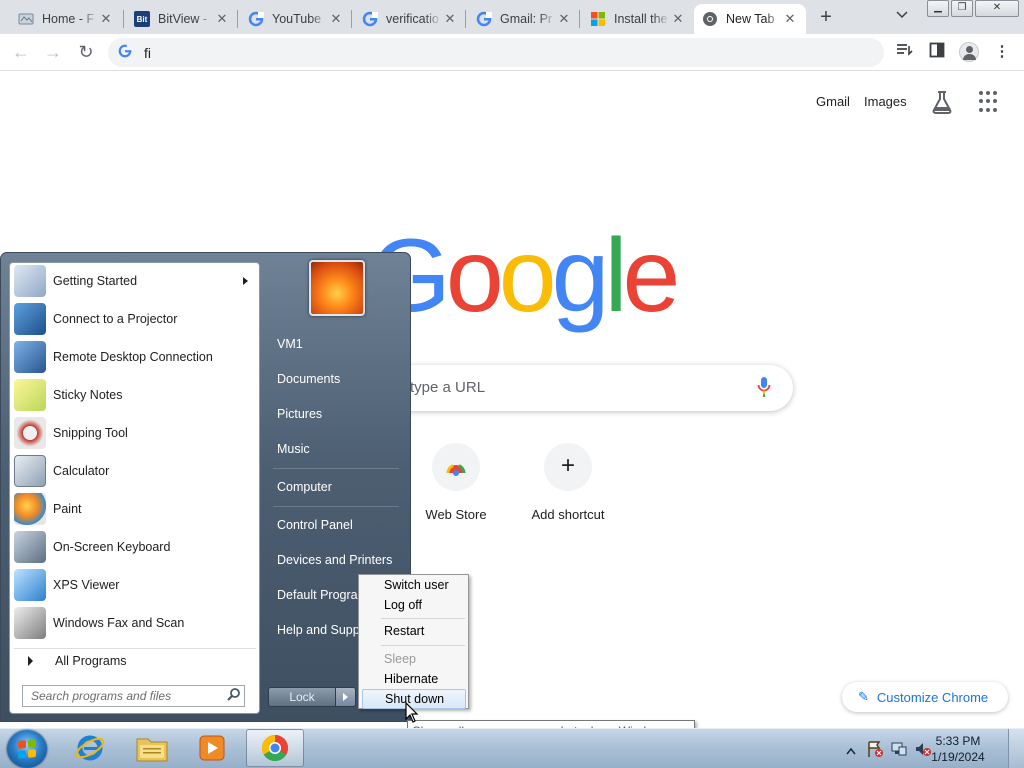 The width and height of the screenshot is (1024, 768). What do you see at coordinates (53, 53) in the screenshot?
I see `forward-arrow-icon: →` at bounding box center [53, 53].